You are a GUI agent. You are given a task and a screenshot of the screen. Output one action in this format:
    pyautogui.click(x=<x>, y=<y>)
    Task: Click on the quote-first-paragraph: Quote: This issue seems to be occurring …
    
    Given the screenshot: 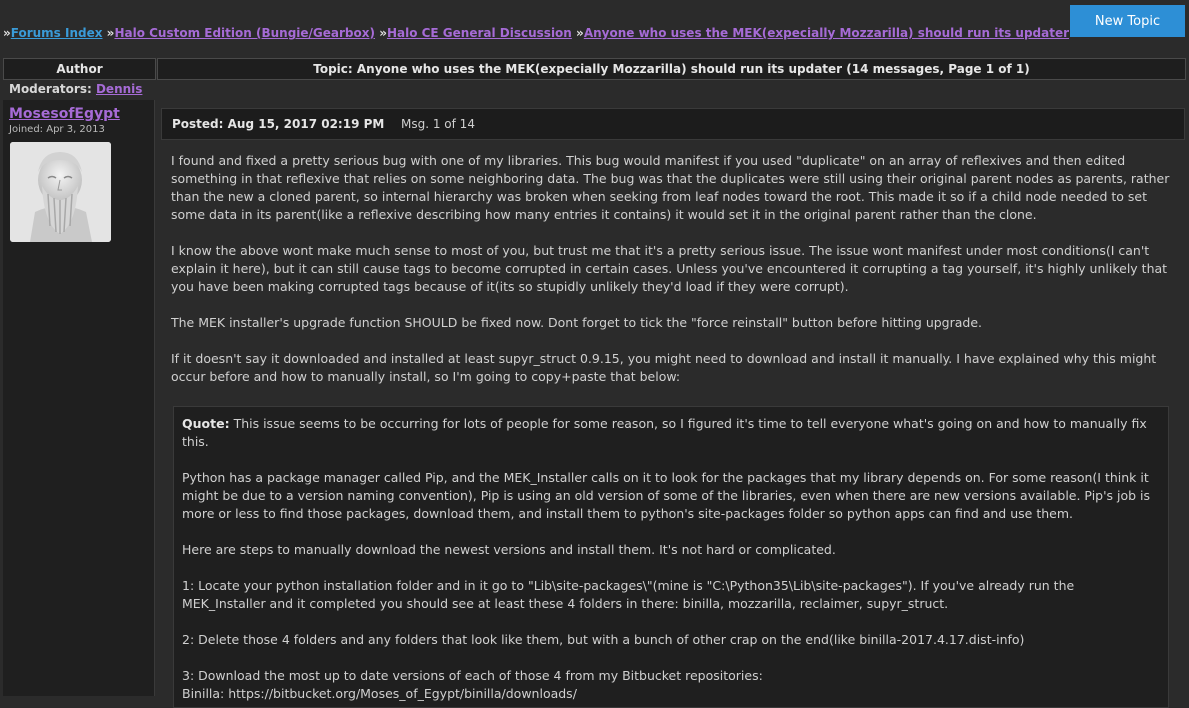 What is the action you would take?
    pyautogui.click(x=671, y=433)
    